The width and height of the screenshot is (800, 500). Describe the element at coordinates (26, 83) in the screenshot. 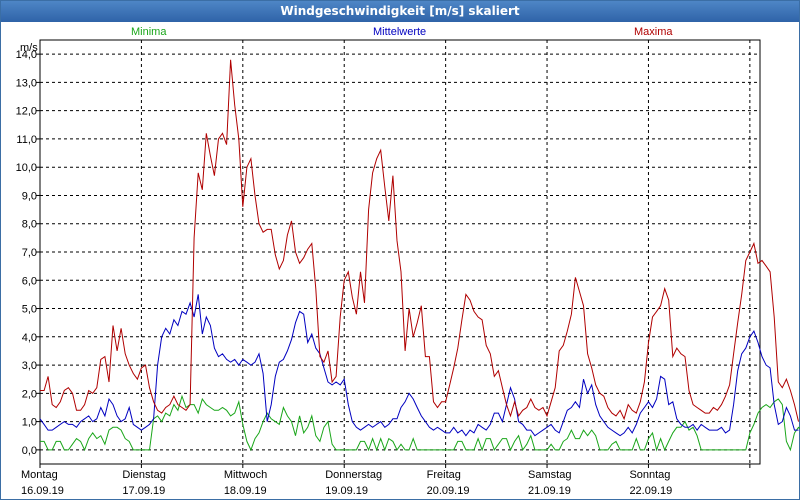

I see `y-tick-label: 13,0` at that location.